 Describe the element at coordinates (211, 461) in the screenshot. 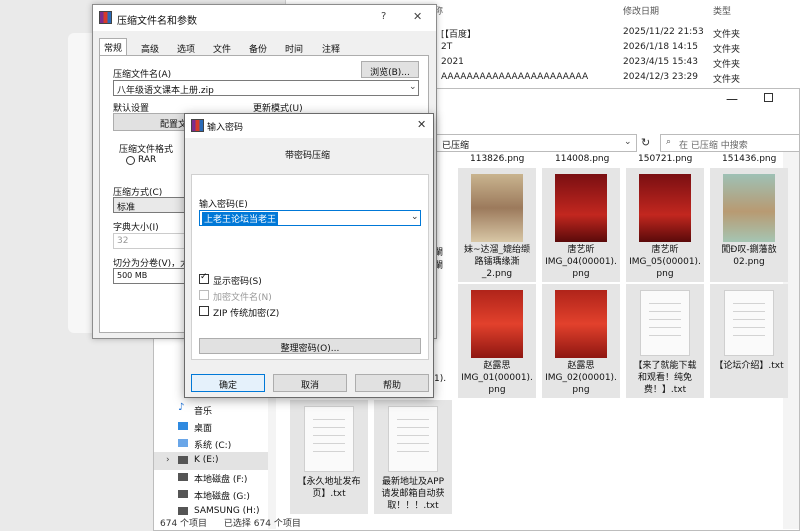

I see `sidebar-item-e: › K (E:)` at that location.